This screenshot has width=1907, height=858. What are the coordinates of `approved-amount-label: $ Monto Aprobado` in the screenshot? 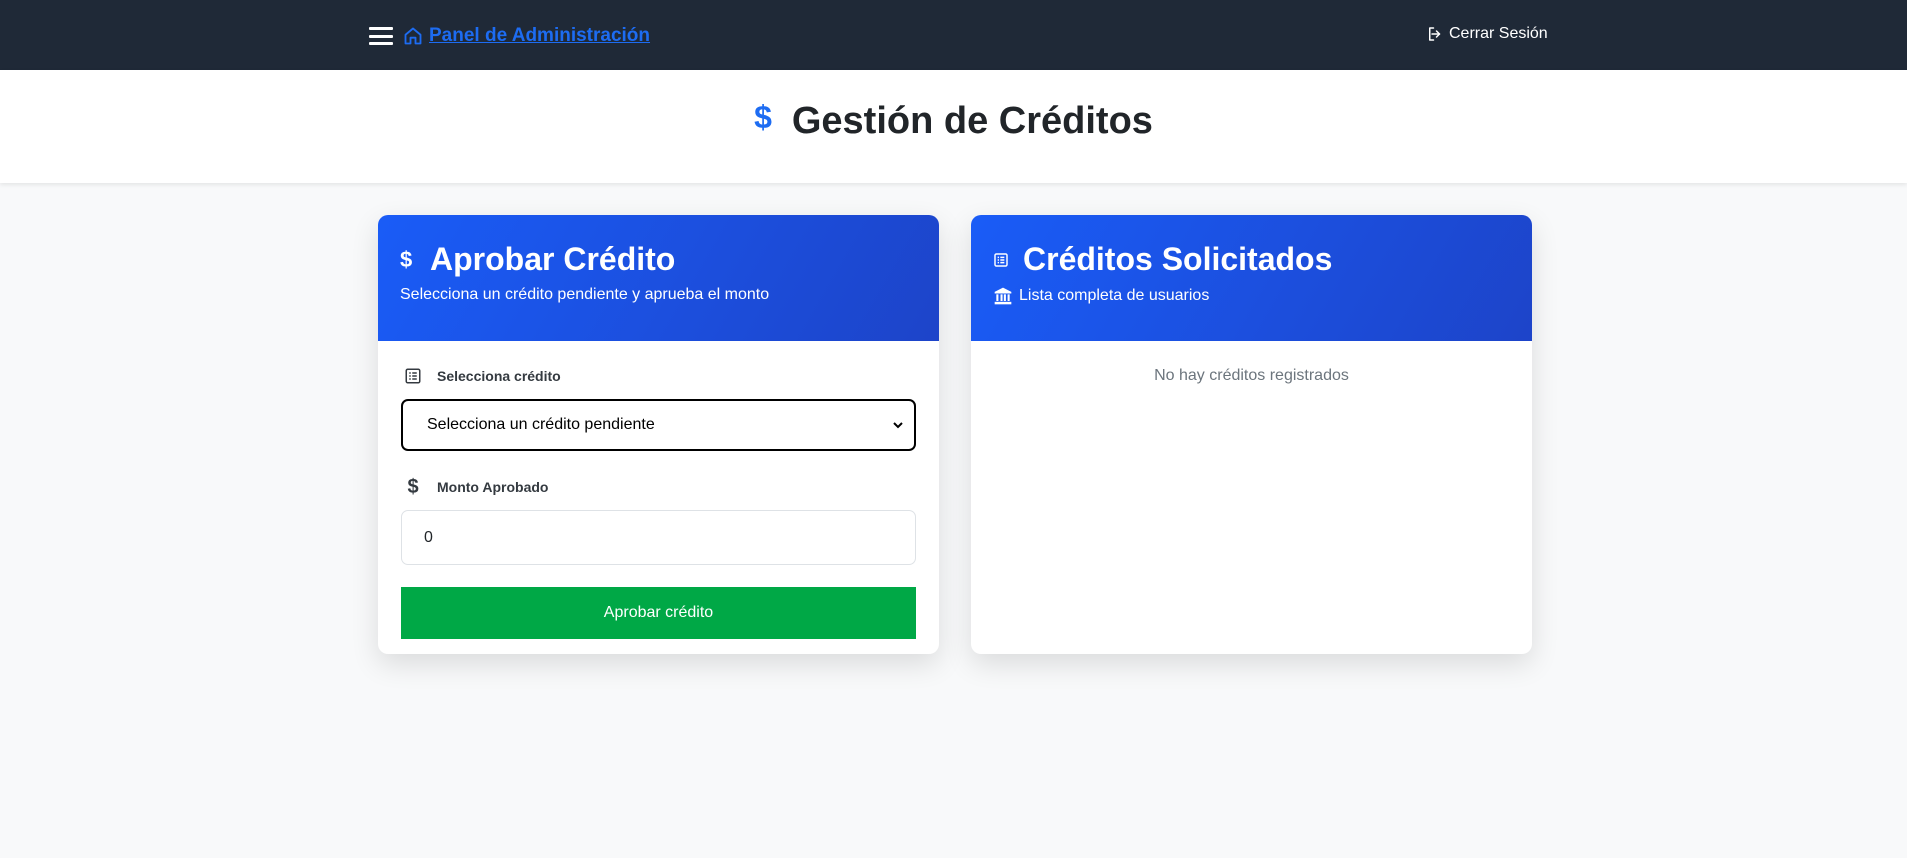 It's located at (658, 487).